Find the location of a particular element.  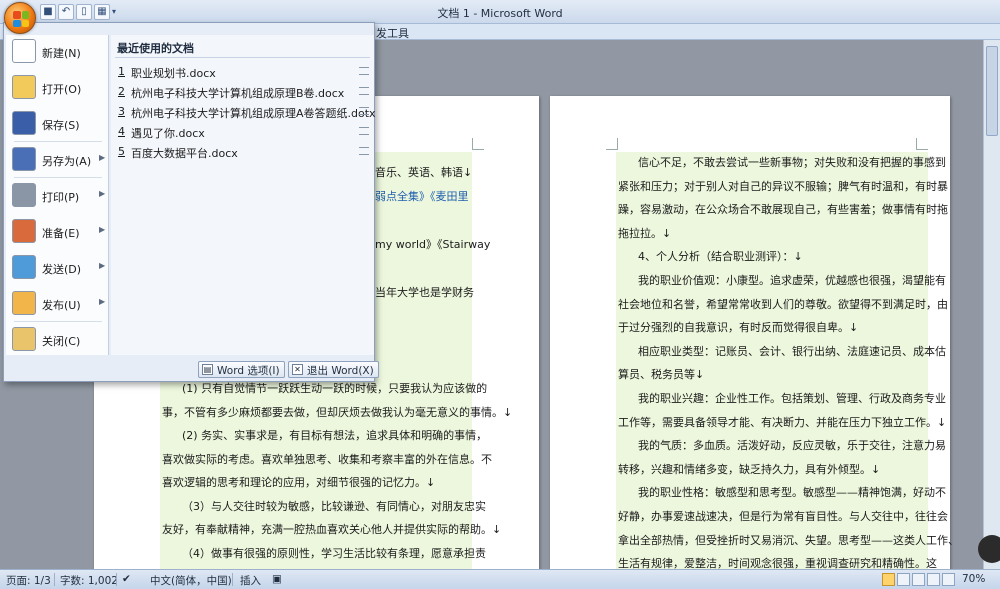

document-text-line: 拖拉拉。↓ is located at coordinates (645, 233).